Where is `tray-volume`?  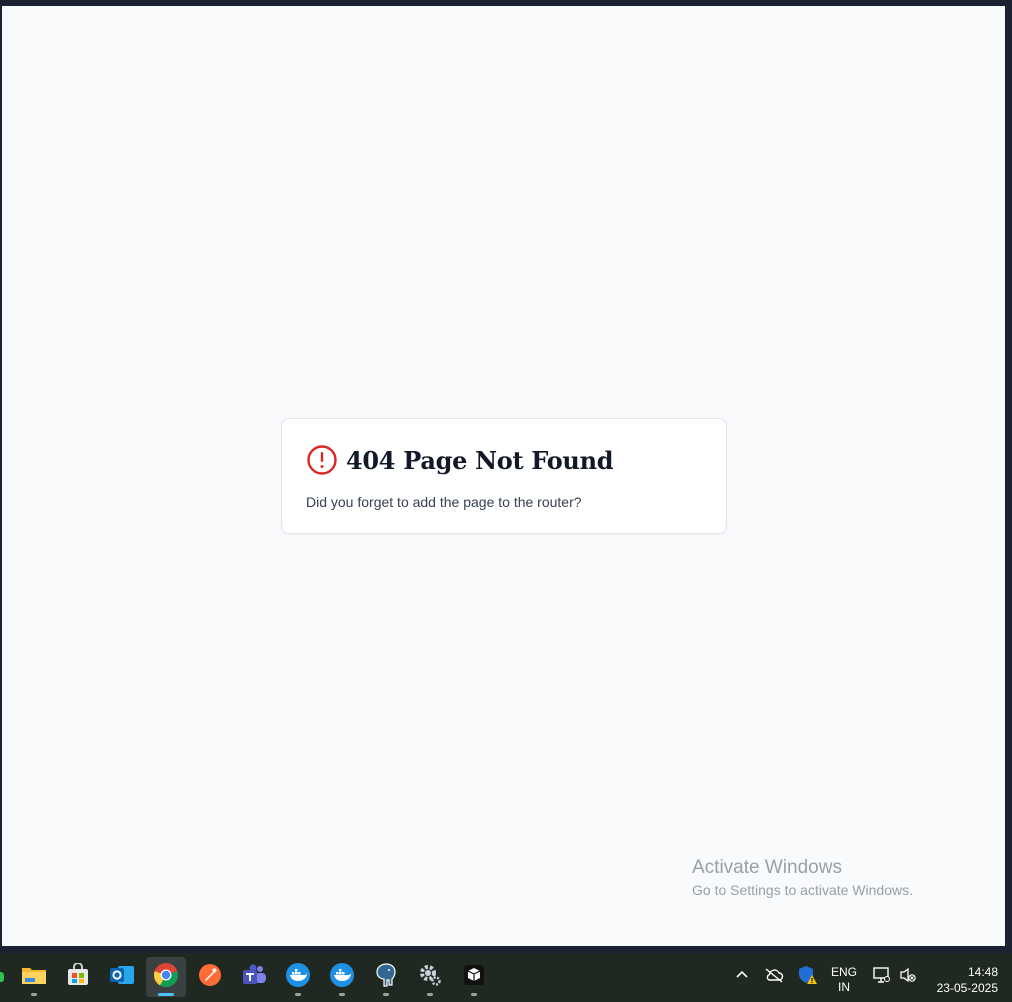
tray-volume is located at coordinates (908, 977).